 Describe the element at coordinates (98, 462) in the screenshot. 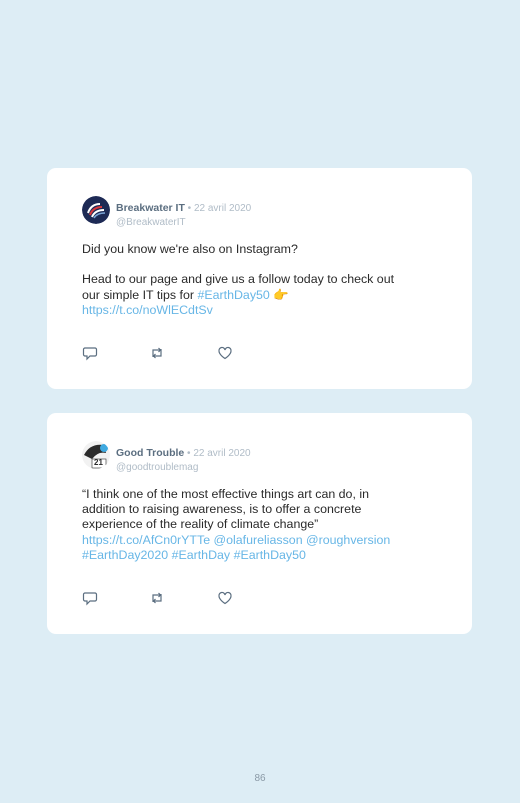

I see `avatar-badge: 21` at that location.